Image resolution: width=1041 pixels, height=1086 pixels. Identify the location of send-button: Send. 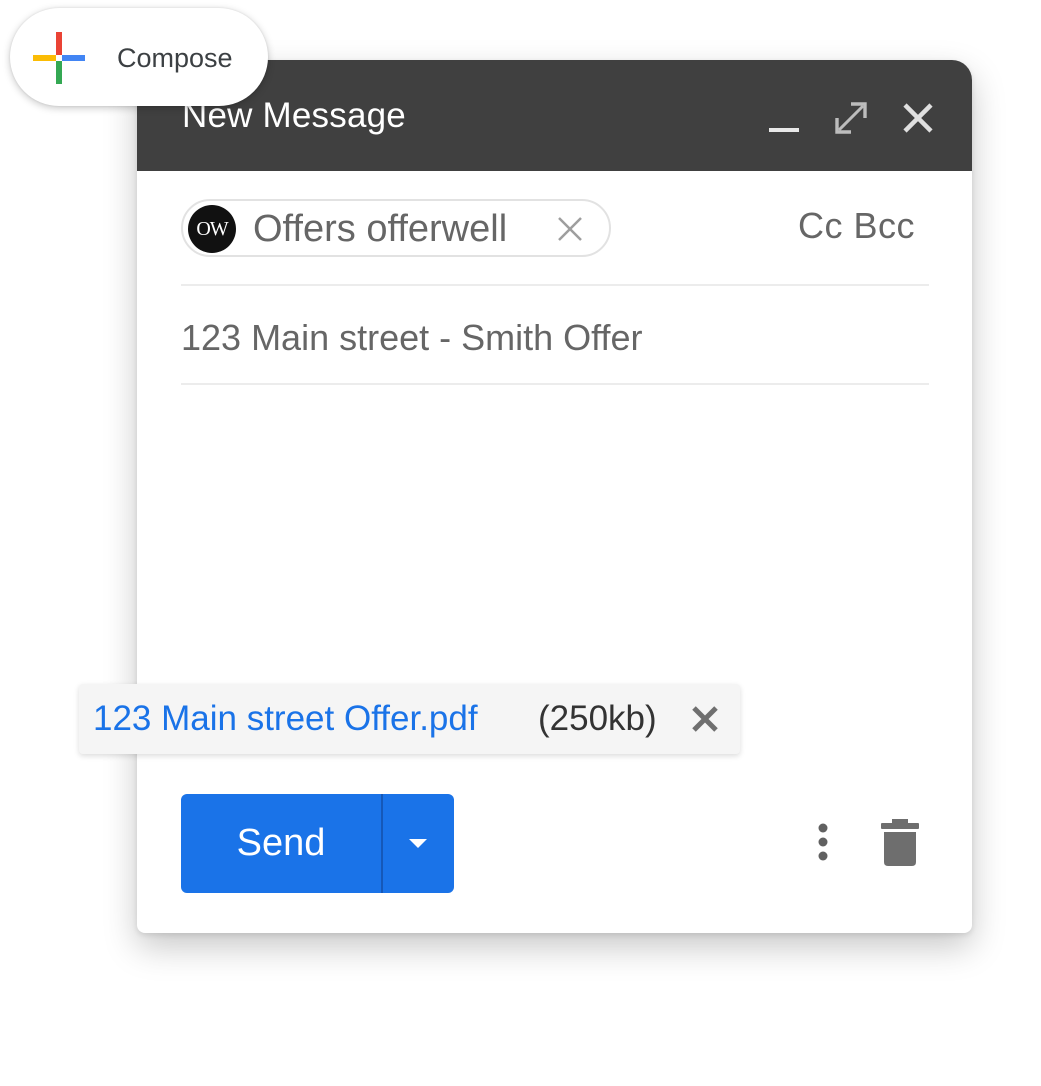
(281, 843).